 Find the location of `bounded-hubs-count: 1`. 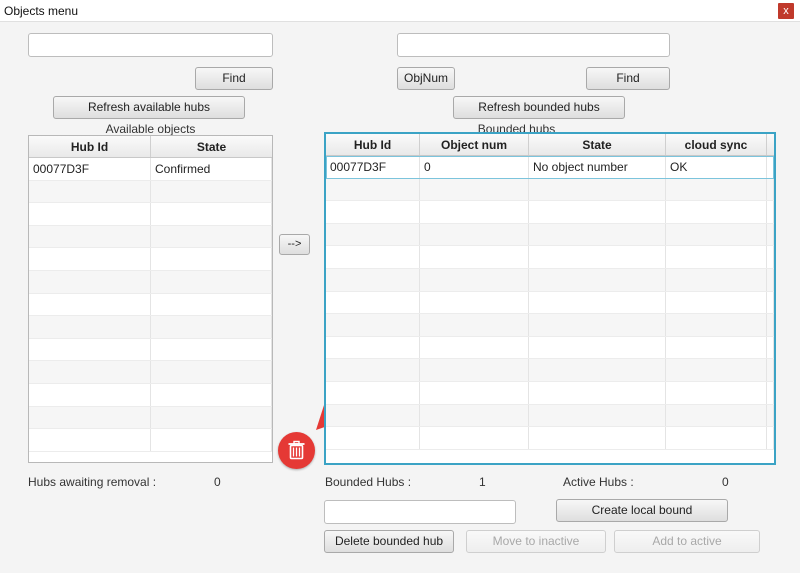

bounded-hubs-count: 1 is located at coordinates (482, 482).